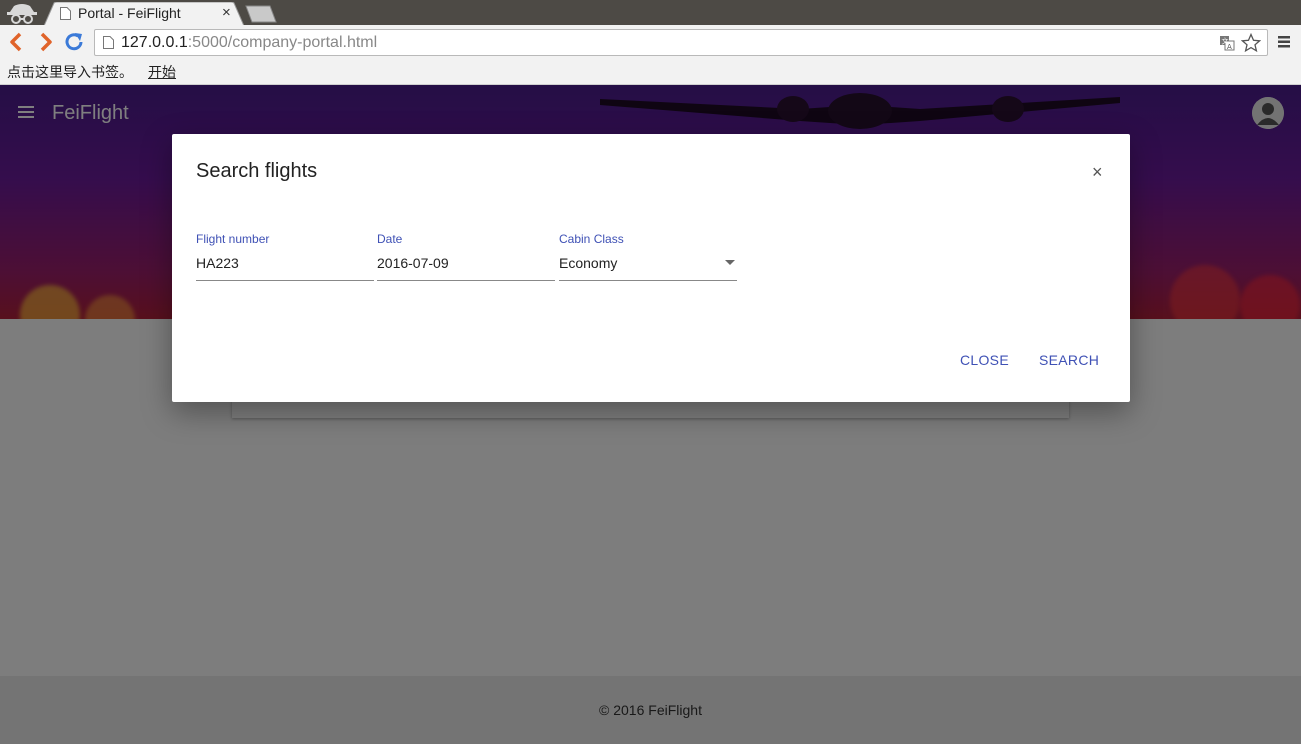  I want to click on date-label: Date, so click(390, 239).